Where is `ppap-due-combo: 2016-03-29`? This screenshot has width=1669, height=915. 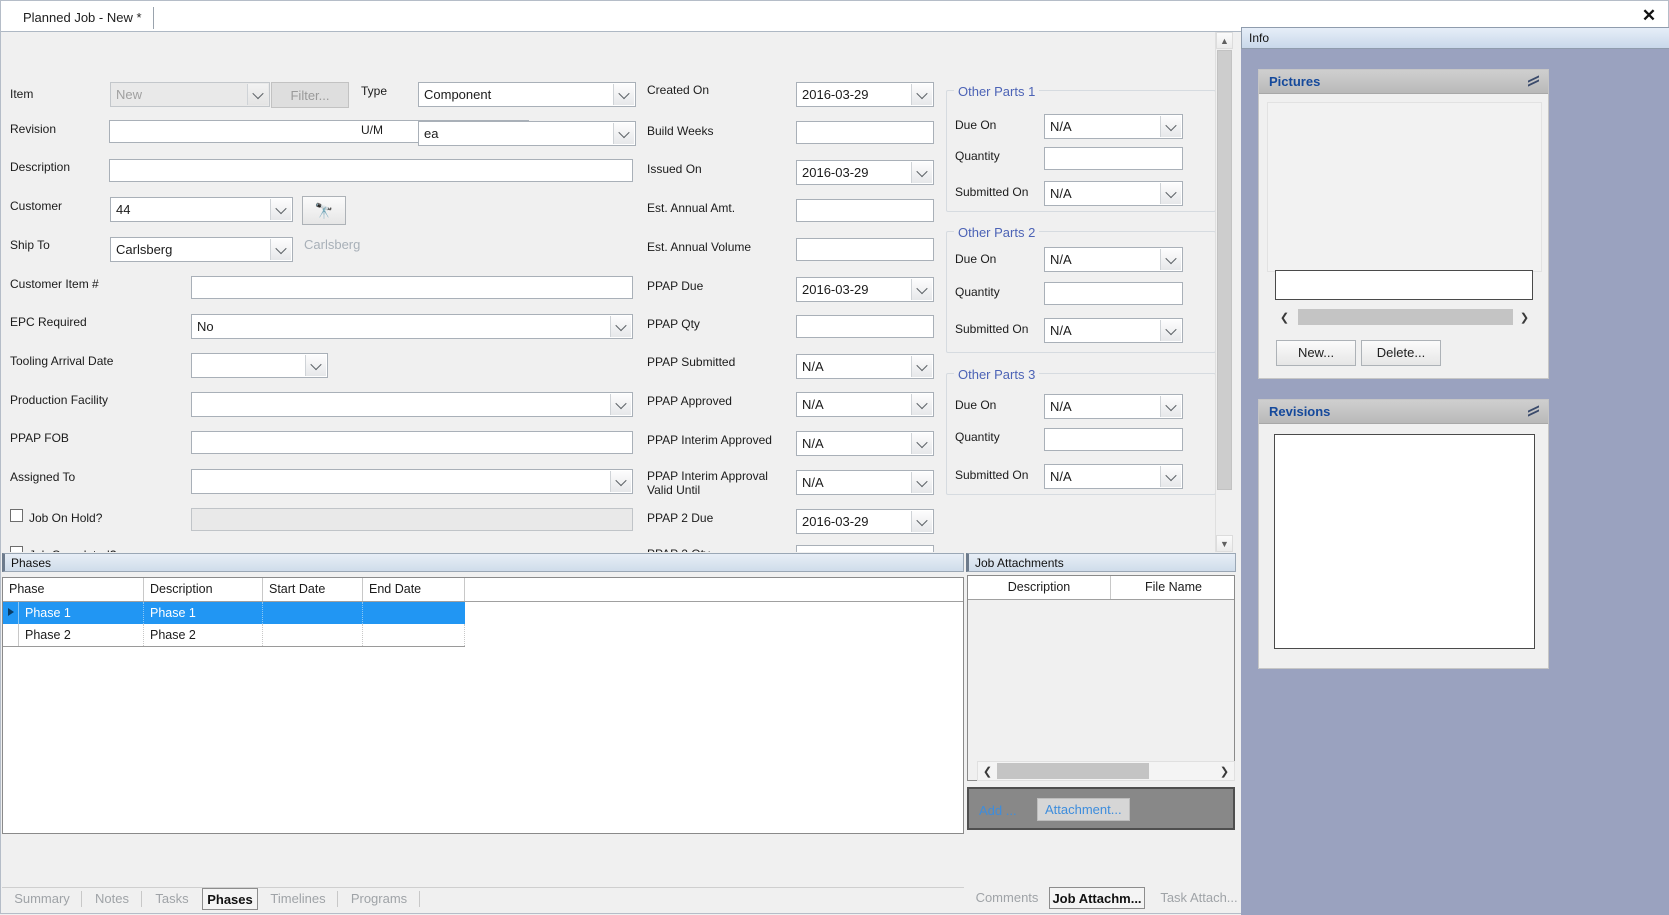
ppap-due-combo: 2016-03-29 is located at coordinates (865, 289).